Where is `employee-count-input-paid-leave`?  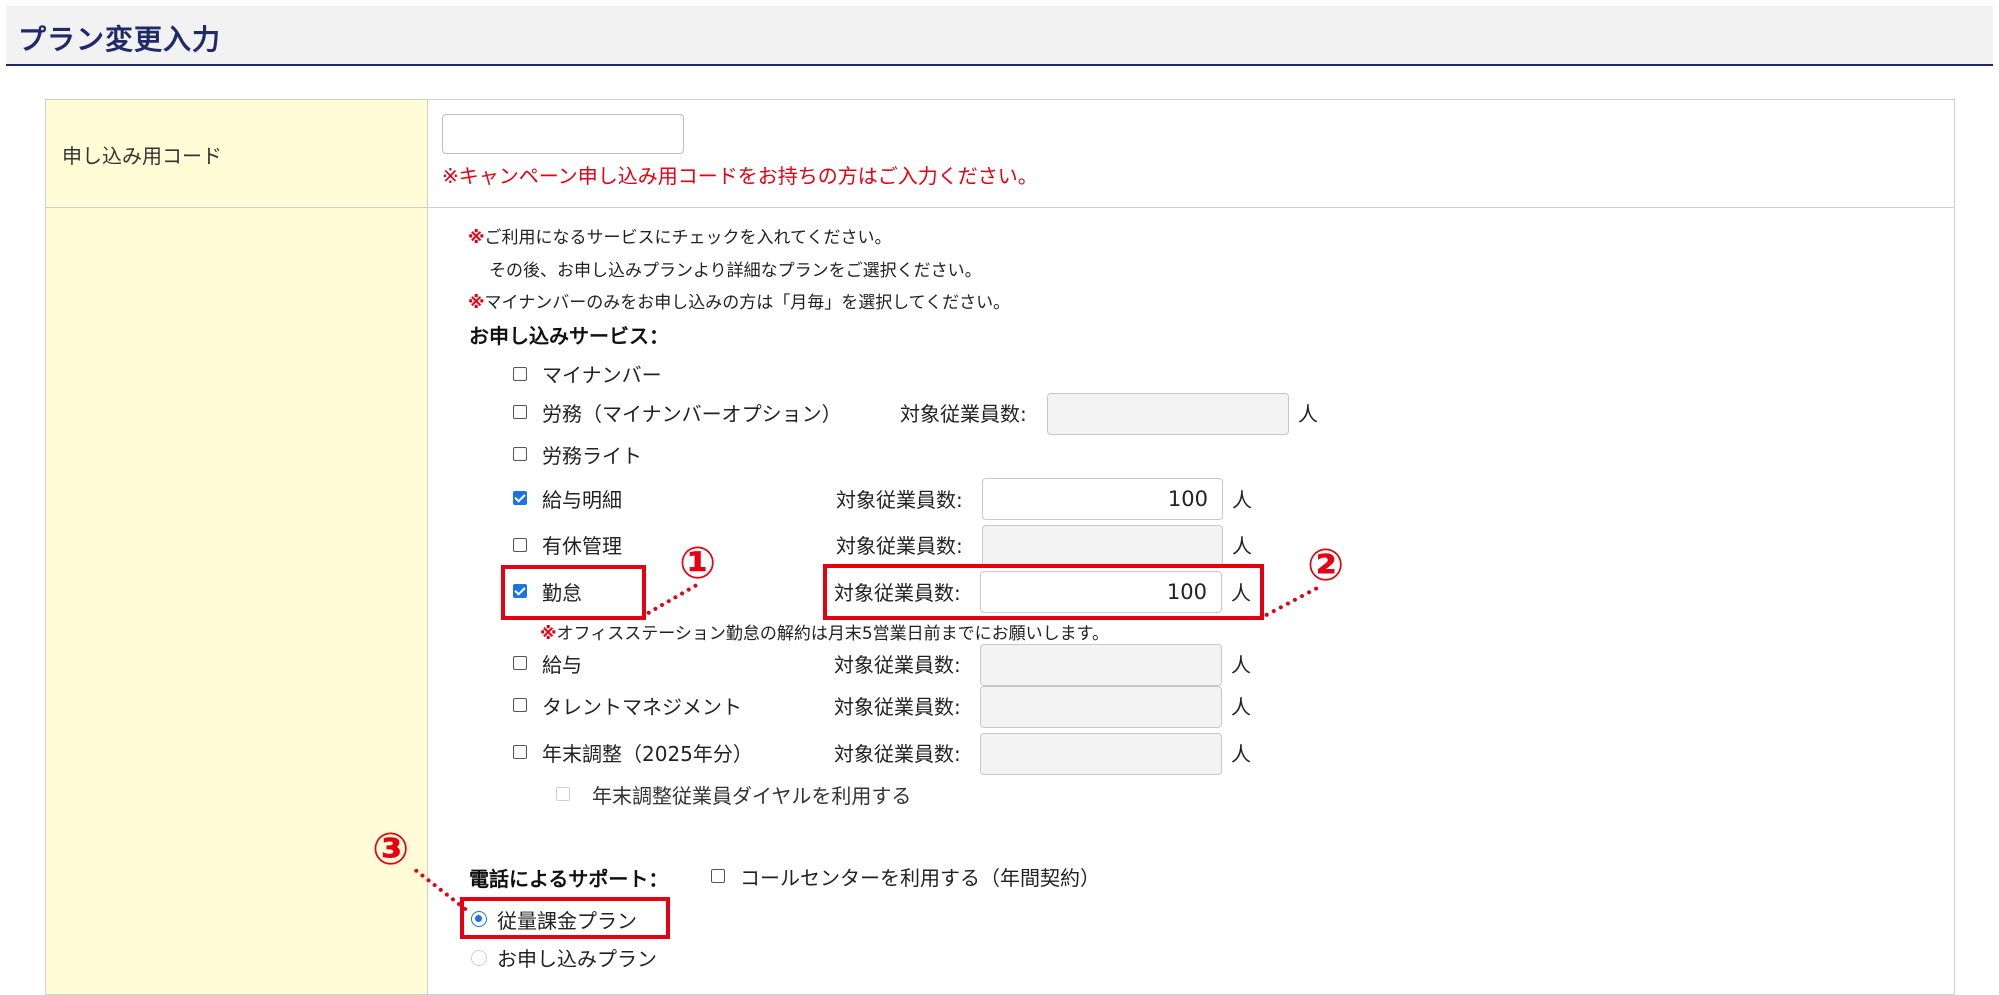
employee-count-input-paid-leave is located at coordinates (1102, 546).